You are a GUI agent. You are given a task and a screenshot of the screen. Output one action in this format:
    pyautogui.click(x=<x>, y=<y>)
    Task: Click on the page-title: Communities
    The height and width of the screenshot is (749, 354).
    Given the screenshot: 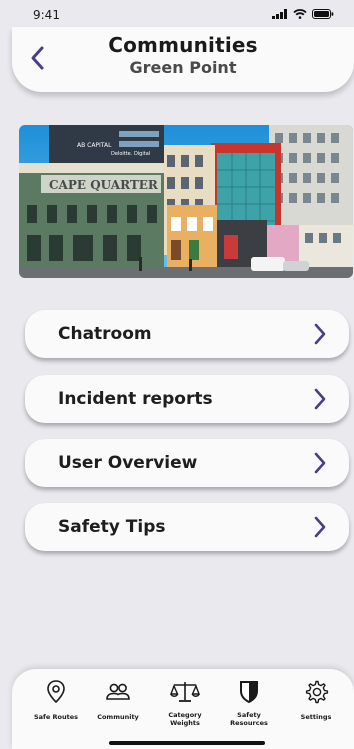 What is the action you would take?
    pyautogui.click(x=183, y=45)
    